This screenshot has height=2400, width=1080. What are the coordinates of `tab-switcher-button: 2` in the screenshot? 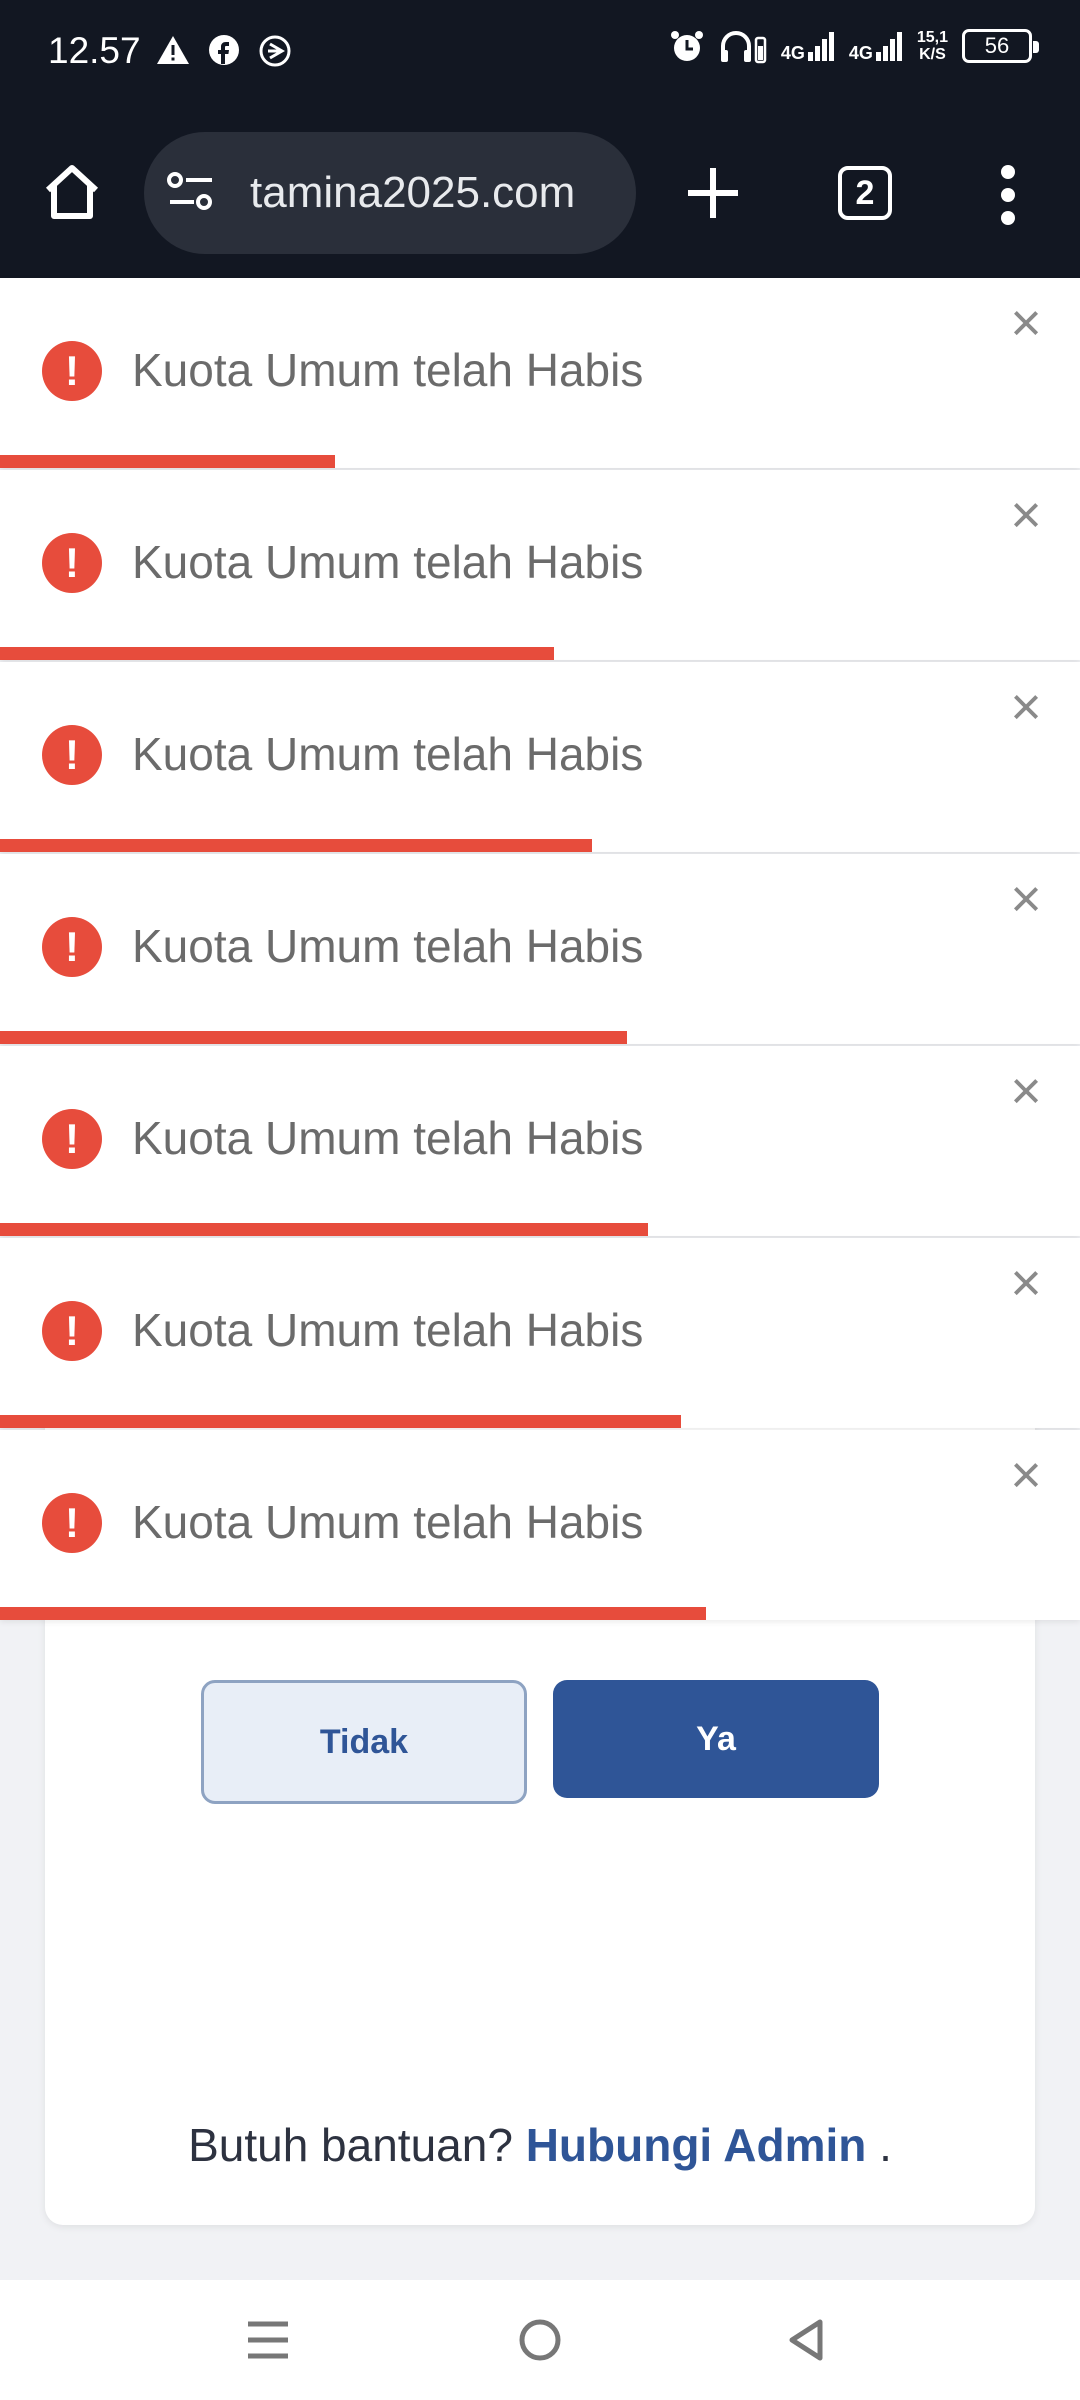 It's located at (865, 193).